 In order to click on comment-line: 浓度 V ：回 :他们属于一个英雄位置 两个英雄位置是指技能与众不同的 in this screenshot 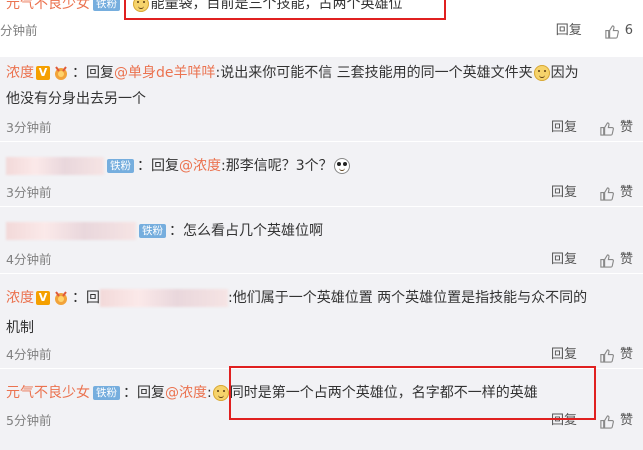, I will do `click(296, 298)`.